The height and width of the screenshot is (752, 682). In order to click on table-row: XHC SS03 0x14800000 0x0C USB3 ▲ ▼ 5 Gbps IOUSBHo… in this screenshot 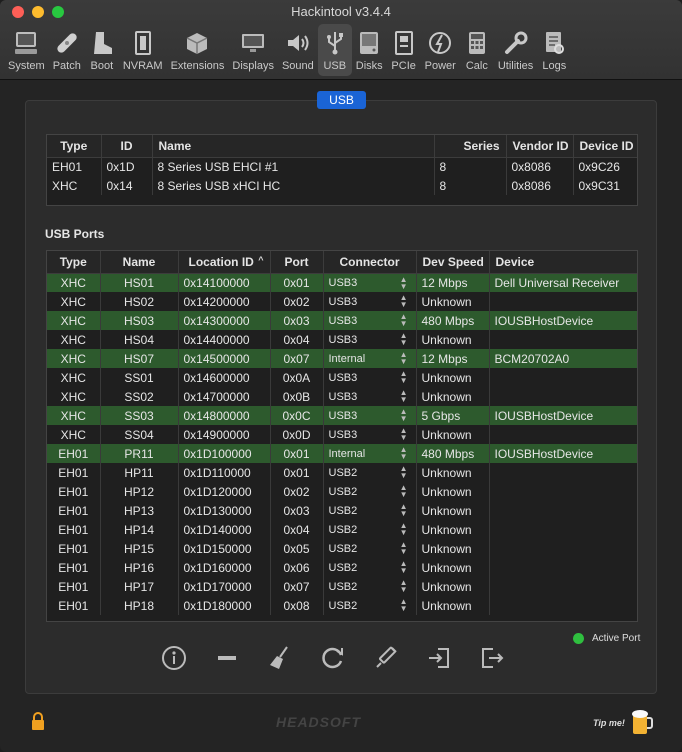, I will do `click(342, 415)`.